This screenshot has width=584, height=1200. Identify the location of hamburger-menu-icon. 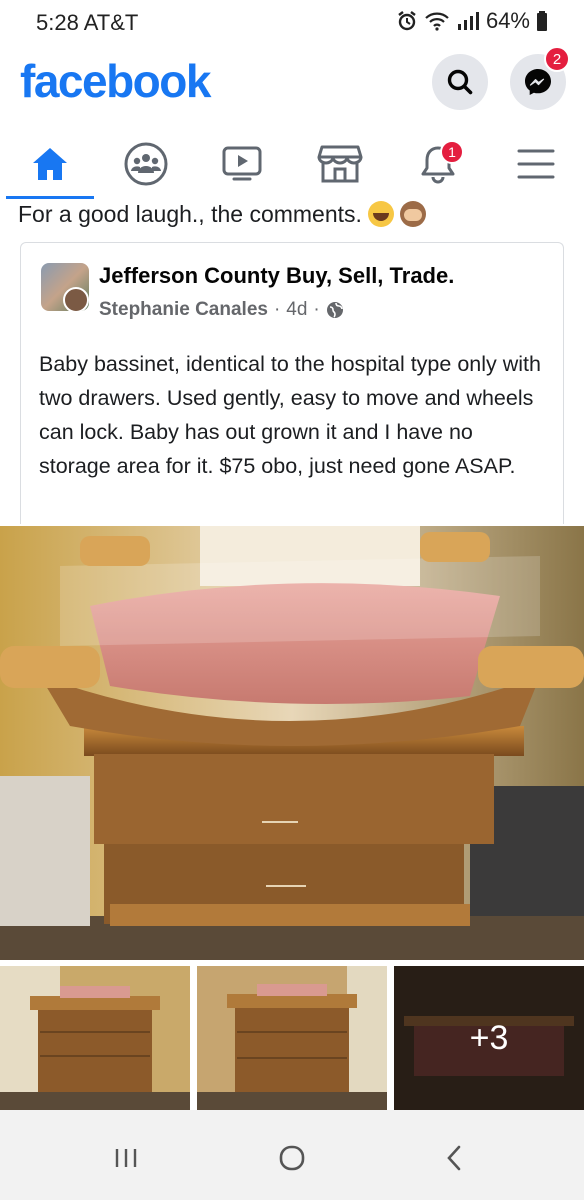
(536, 164).